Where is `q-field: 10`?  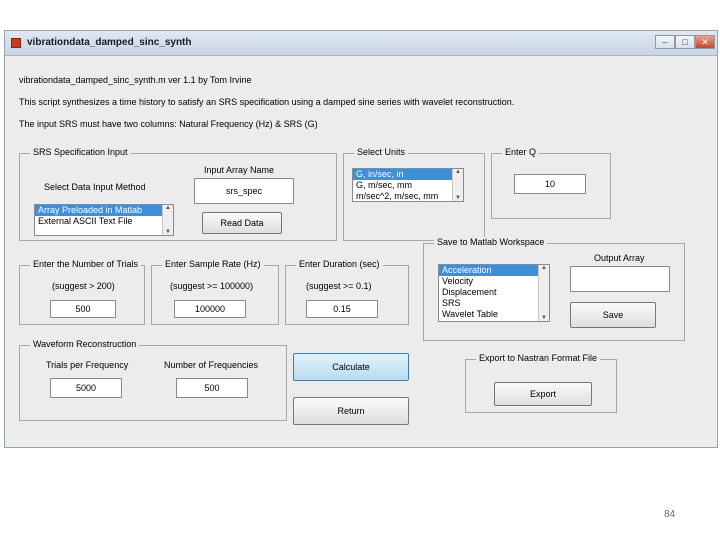 q-field: 10 is located at coordinates (550, 184).